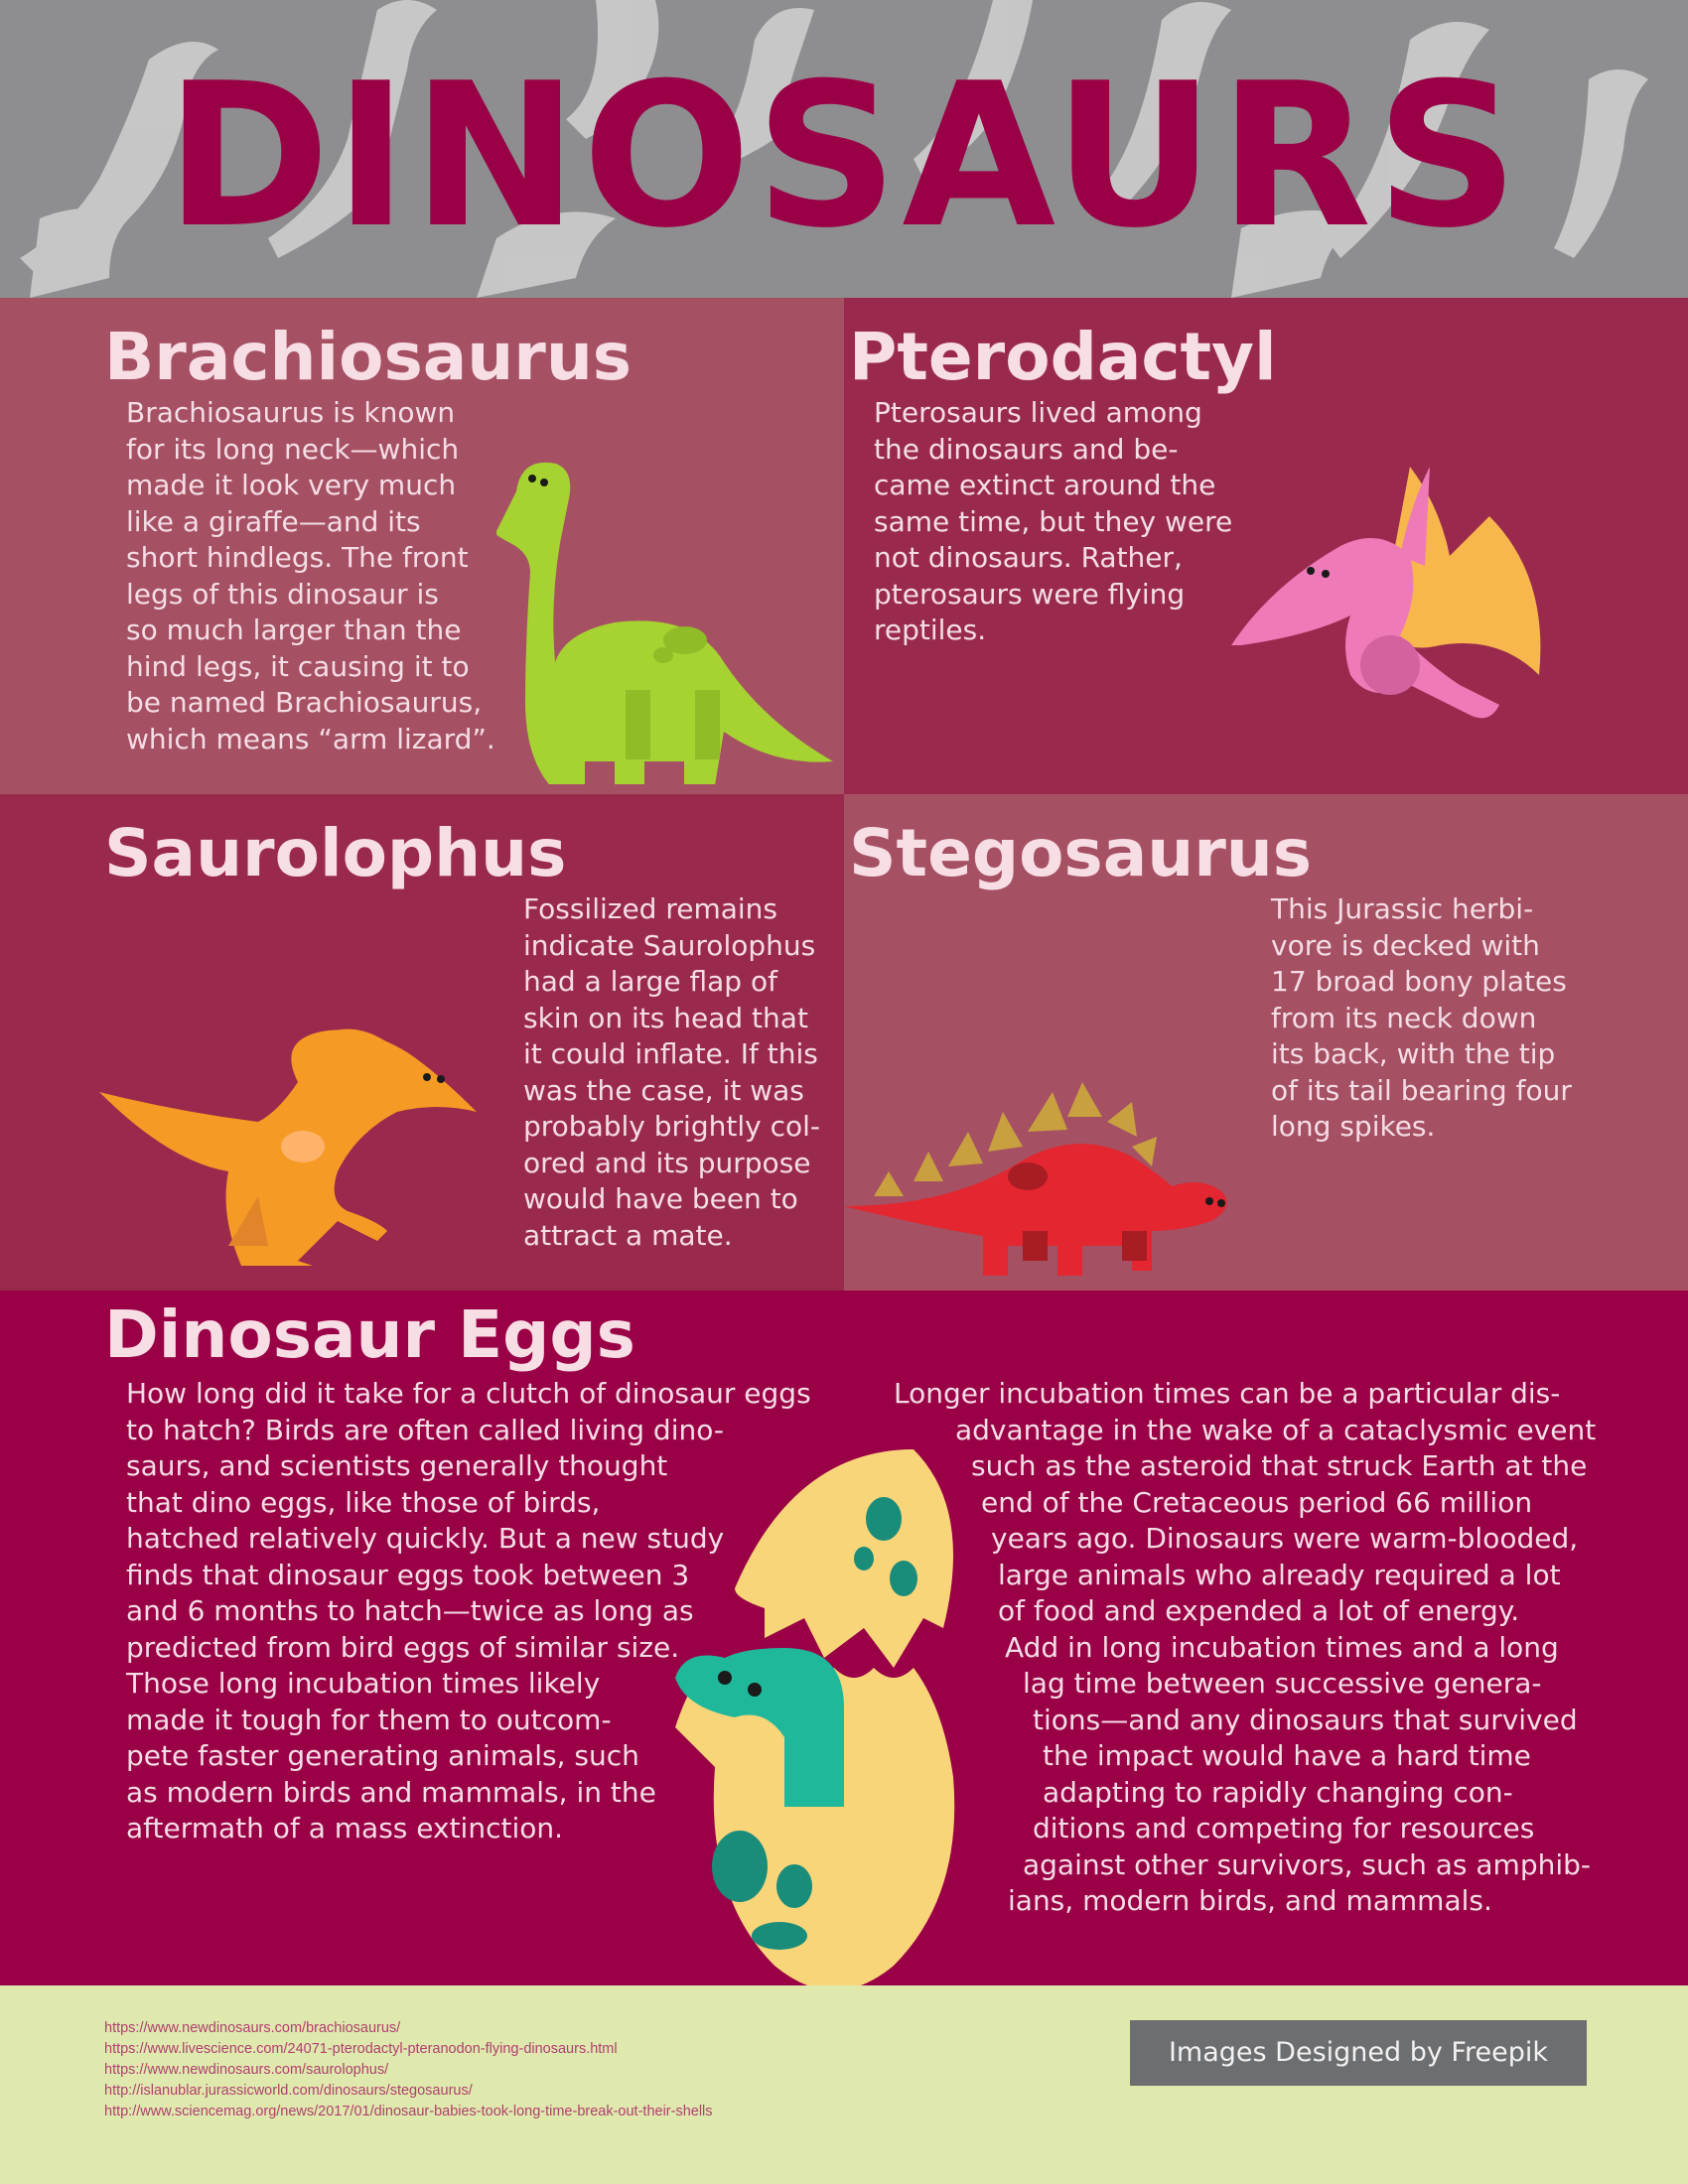 The width and height of the screenshot is (1688, 2184). Describe the element at coordinates (369, 1335) in the screenshot. I see `eggs-heading: Dinosaur Eggs` at that location.